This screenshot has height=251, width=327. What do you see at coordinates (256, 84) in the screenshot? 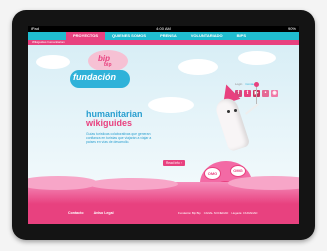
I see `character-stick-ball` at bounding box center [256, 84].